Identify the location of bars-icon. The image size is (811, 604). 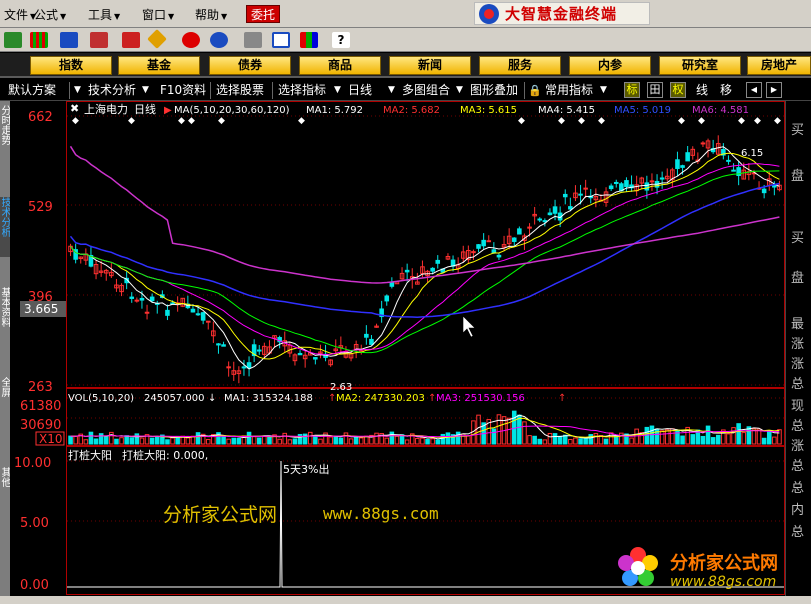
(39, 40).